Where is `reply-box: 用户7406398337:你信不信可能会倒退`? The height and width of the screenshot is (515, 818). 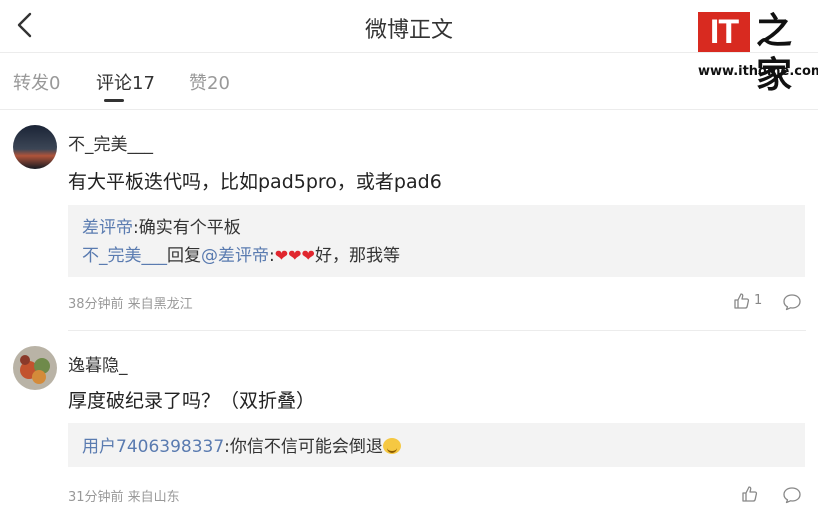 reply-box: 用户7406398337:你信不信可能会倒退 is located at coordinates (436, 445).